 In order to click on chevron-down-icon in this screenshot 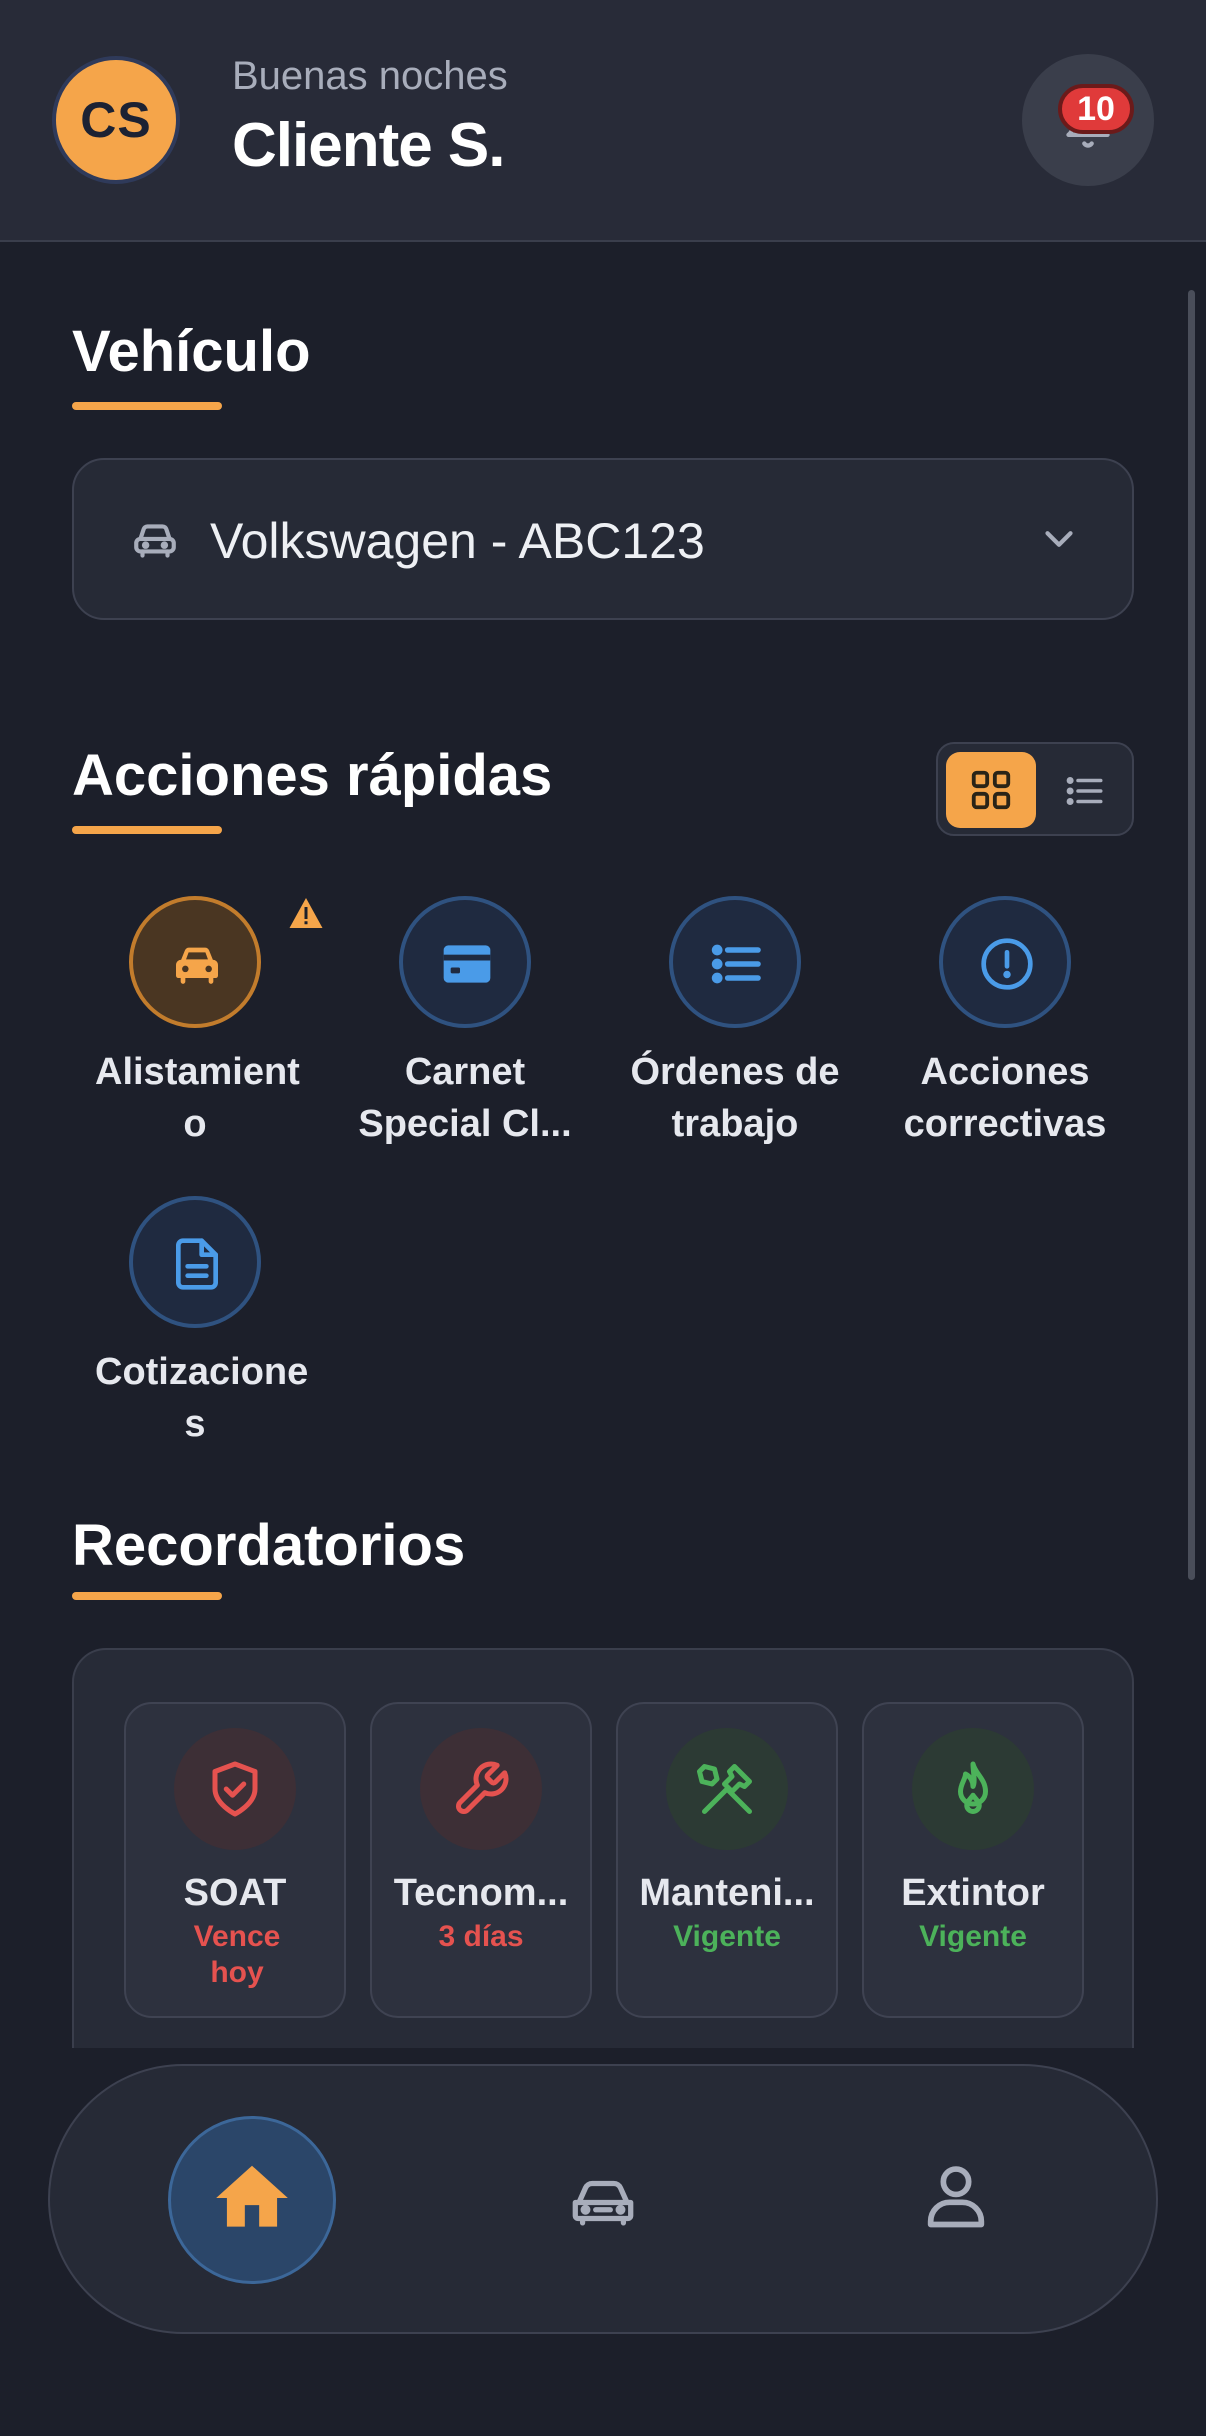, I will do `click(1059, 539)`.